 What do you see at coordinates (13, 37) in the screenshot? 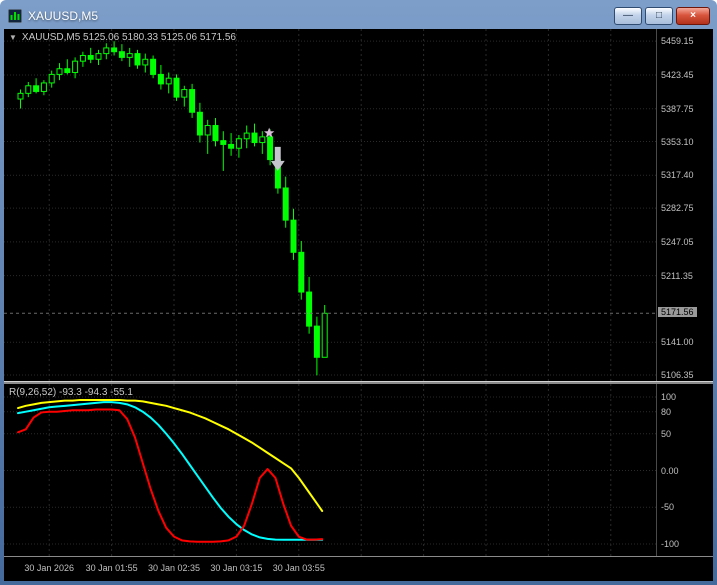
I see `symbol-dropdown-icon: ▼` at bounding box center [13, 37].